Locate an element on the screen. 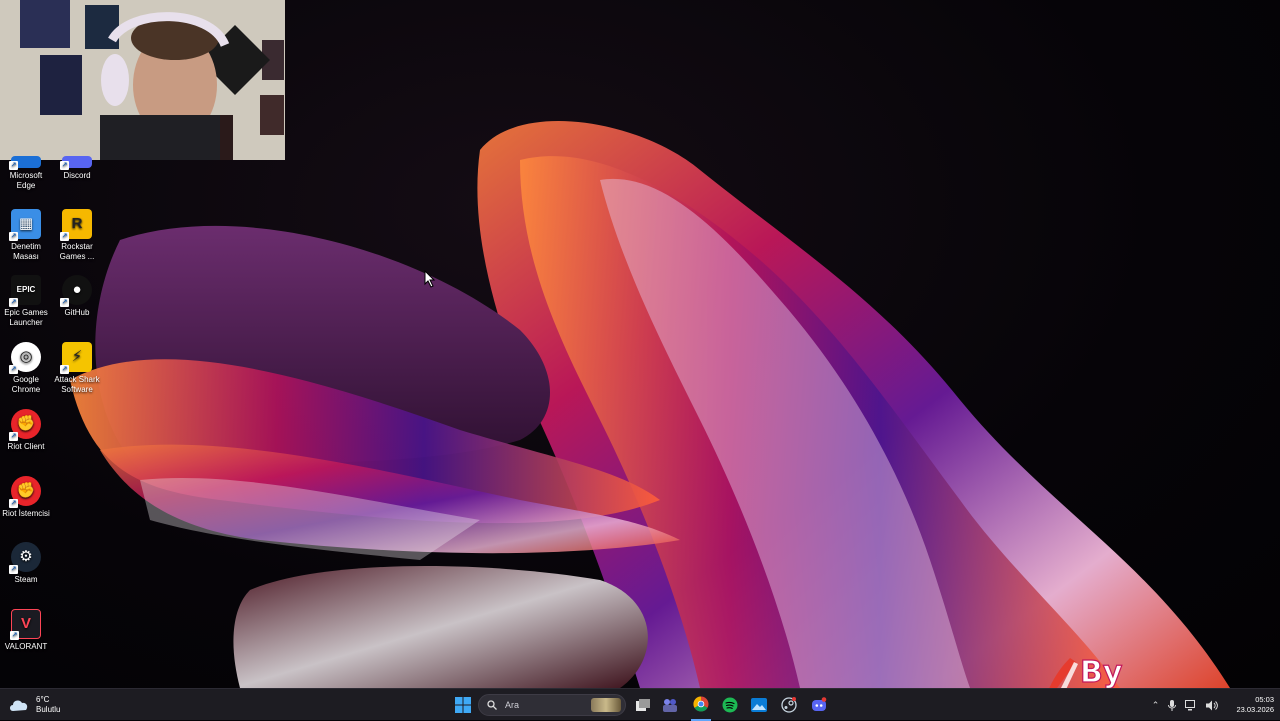 The height and width of the screenshot is (721, 1280). valorant-icon: V ↗ is located at coordinates (25, 624).